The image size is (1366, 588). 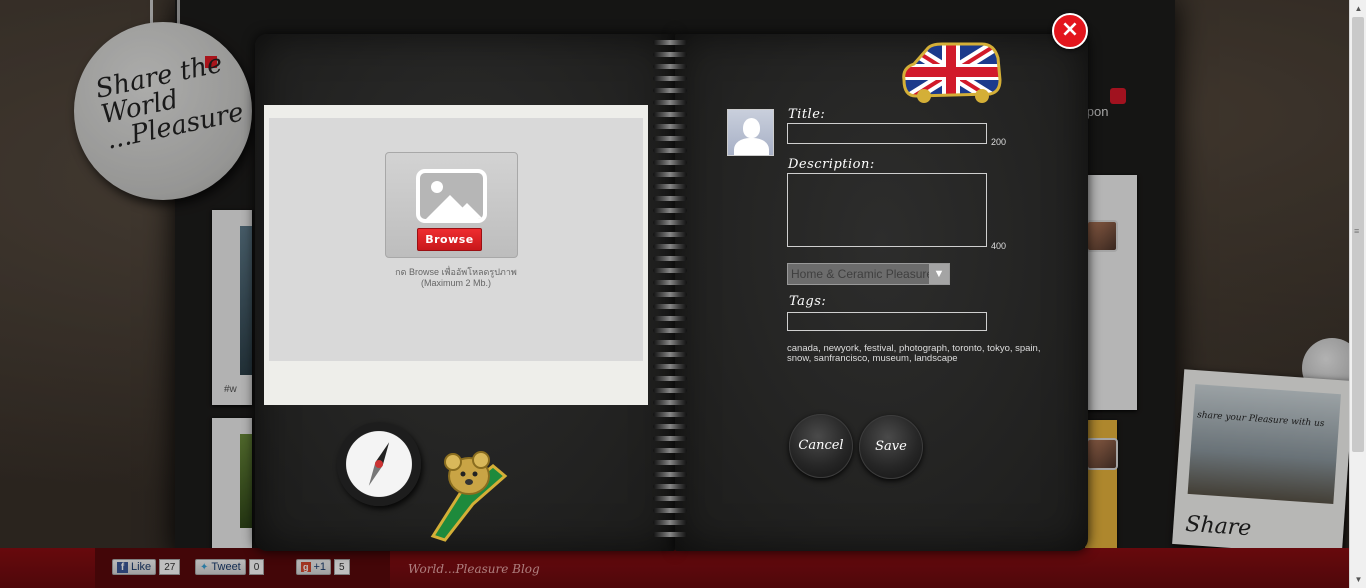 What do you see at coordinates (952, 72) in the screenshot?
I see `union-jack-car-decoration` at bounding box center [952, 72].